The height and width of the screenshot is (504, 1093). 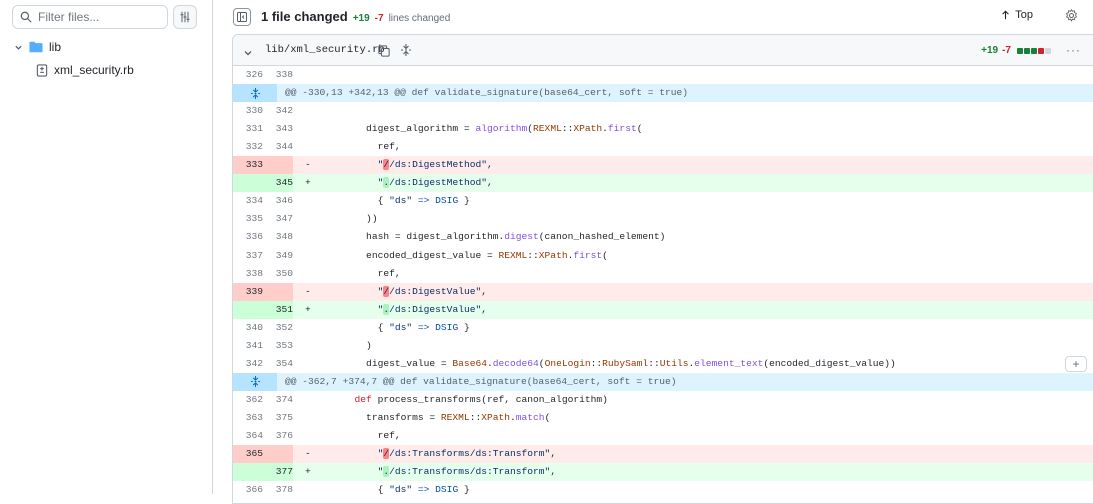 What do you see at coordinates (94, 70) in the screenshot?
I see `tree-file-label: xml_security.rb` at bounding box center [94, 70].